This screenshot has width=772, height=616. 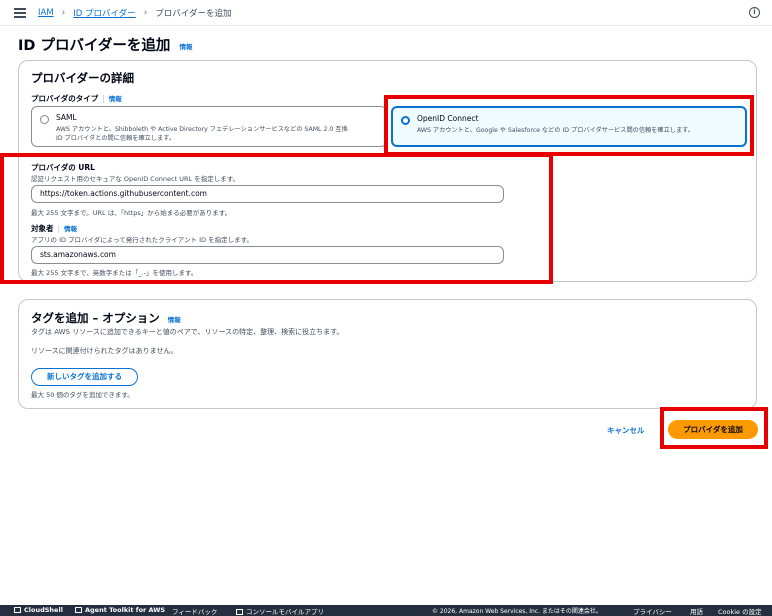 What do you see at coordinates (626, 430) in the screenshot?
I see `cancel-button: キャンセル` at bounding box center [626, 430].